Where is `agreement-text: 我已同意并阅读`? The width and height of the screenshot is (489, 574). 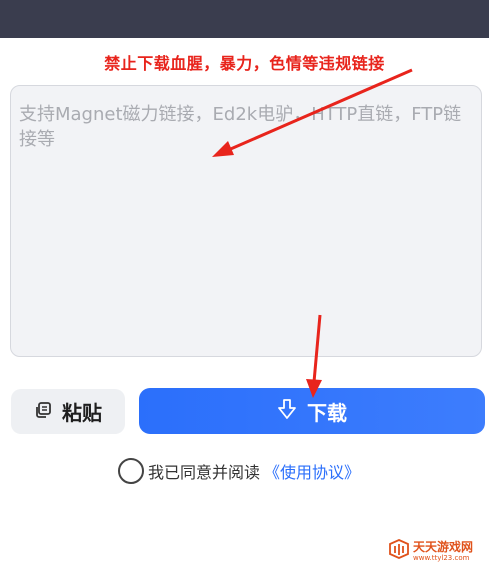 agreement-text: 我已同意并阅读 is located at coordinates (204, 472).